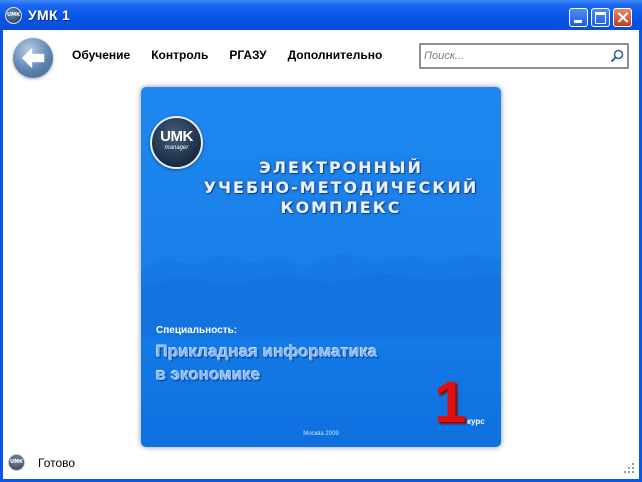 This screenshot has width=642, height=482. What do you see at coordinates (286, 363) in the screenshot?
I see `specialty-name: Прикладная информатика в экономике` at bounding box center [286, 363].